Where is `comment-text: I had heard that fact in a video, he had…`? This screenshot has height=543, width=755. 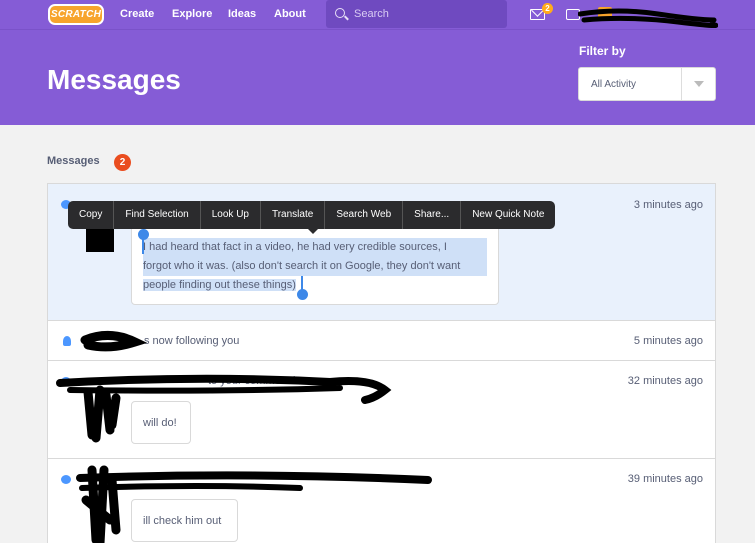
comment-text: I had heard that fact in a video, he had… is located at coordinates (315, 266).